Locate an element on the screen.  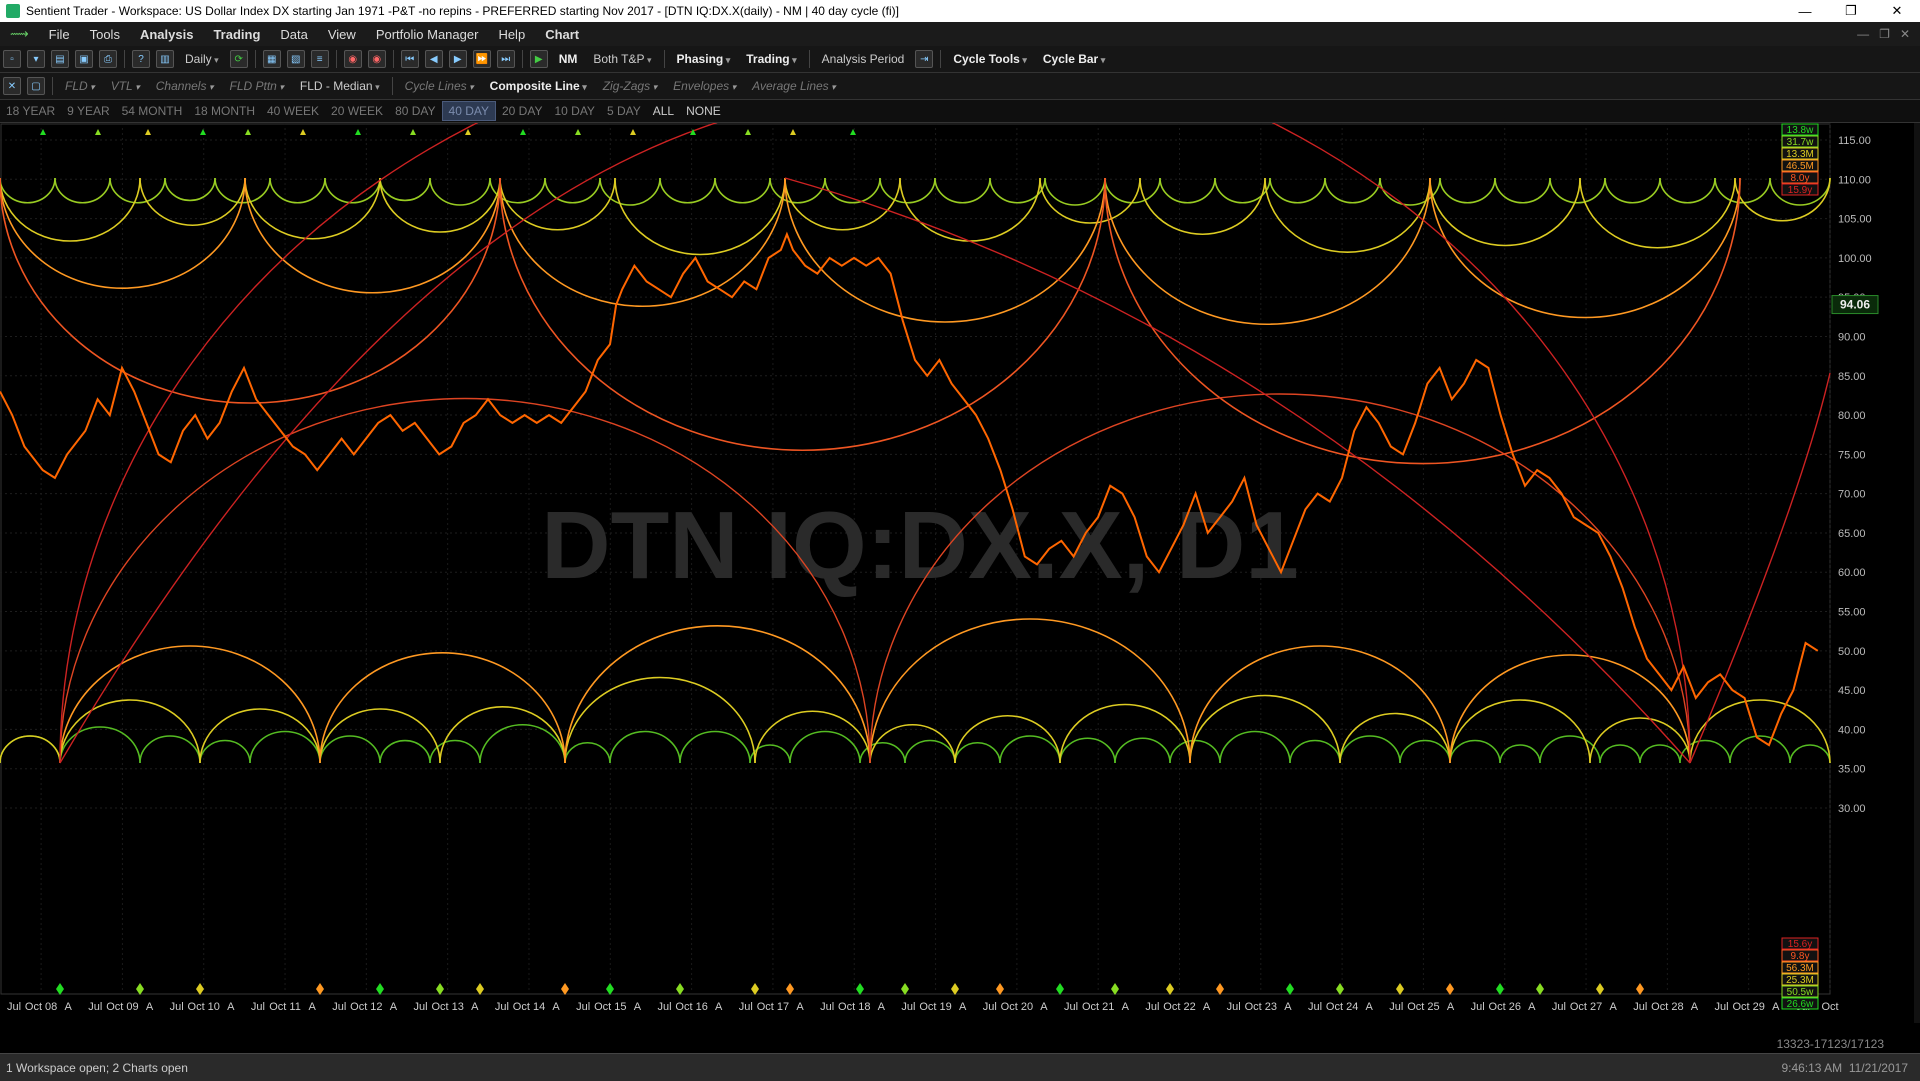
menu-view: View is located at coordinates (342, 34).